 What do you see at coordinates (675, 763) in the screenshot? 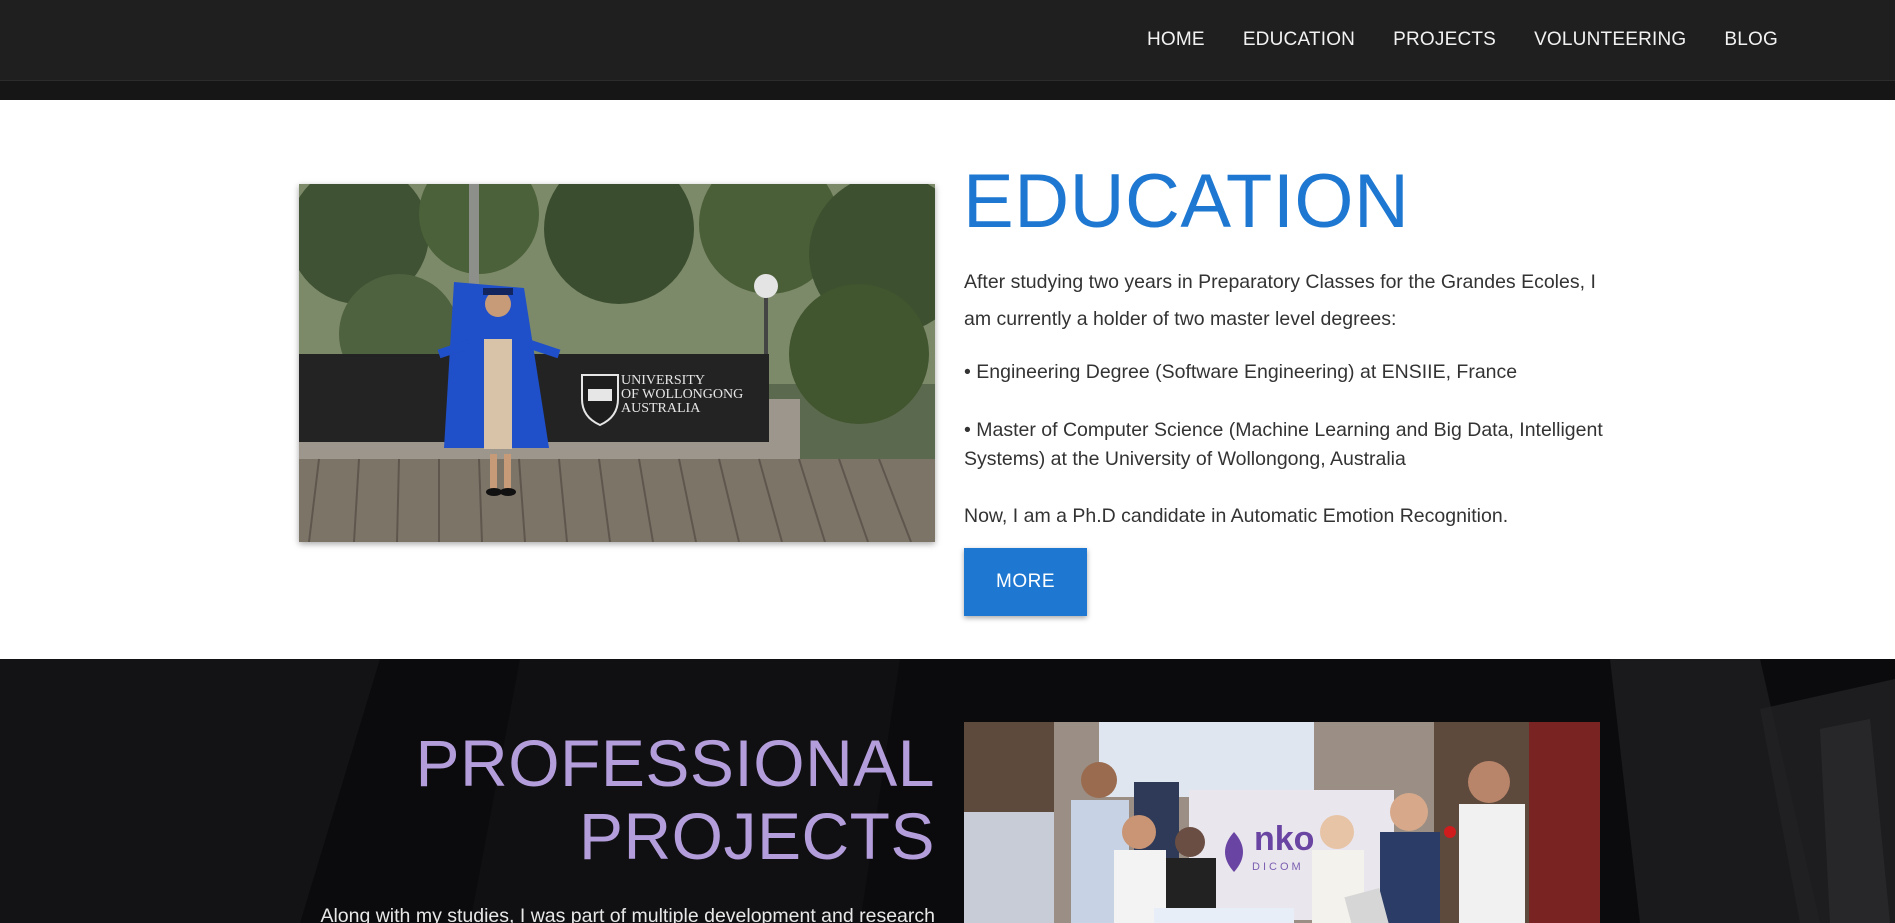
I see `projects-title-line1: PROFESSIONAL` at bounding box center [675, 763].